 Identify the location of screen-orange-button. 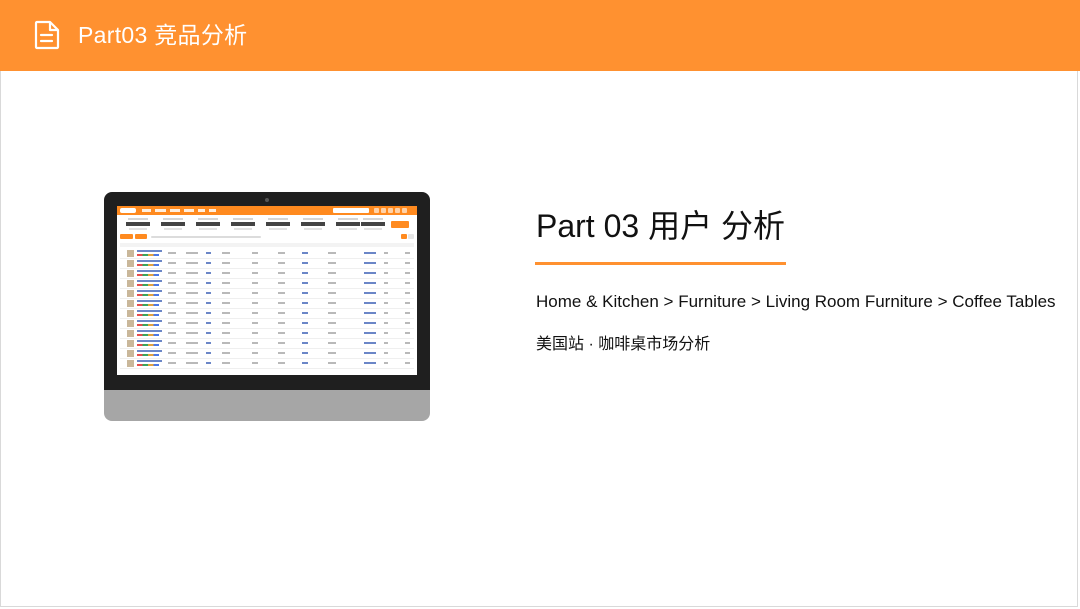
(400, 224).